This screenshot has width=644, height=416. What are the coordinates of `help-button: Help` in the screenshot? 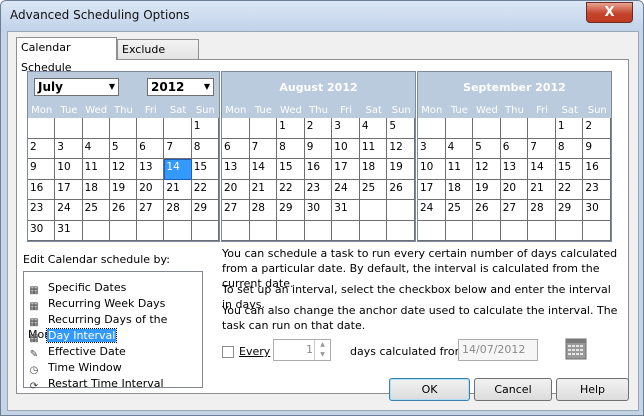 It's located at (592, 389).